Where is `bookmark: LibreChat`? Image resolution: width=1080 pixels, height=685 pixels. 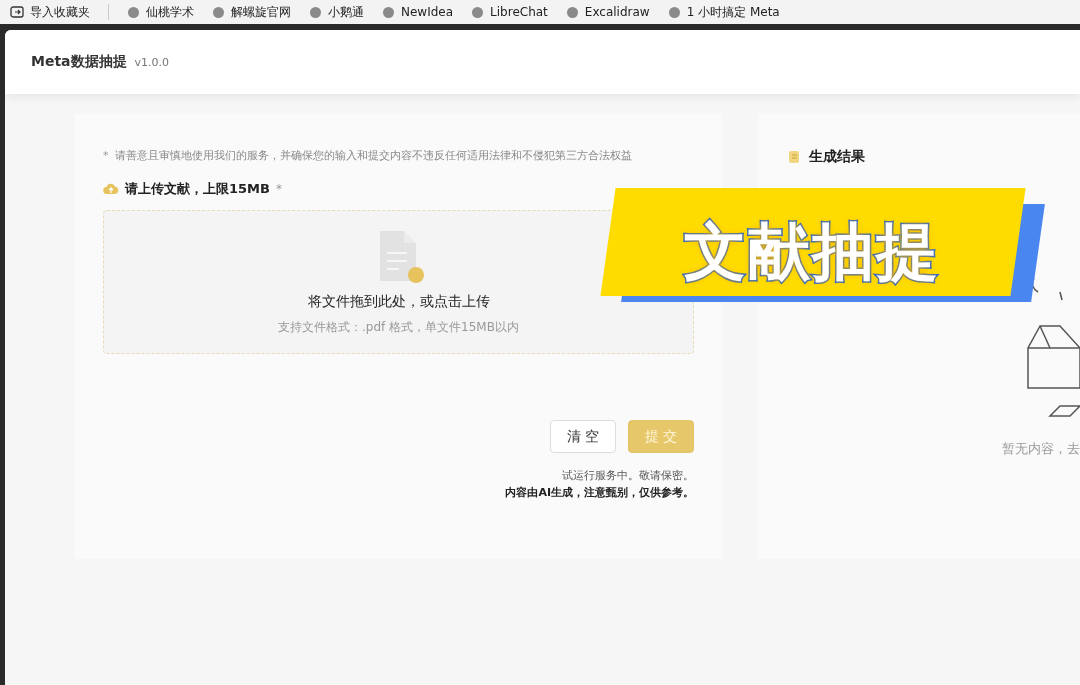
bookmark: LibreChat is located at coordinates (509, 12).